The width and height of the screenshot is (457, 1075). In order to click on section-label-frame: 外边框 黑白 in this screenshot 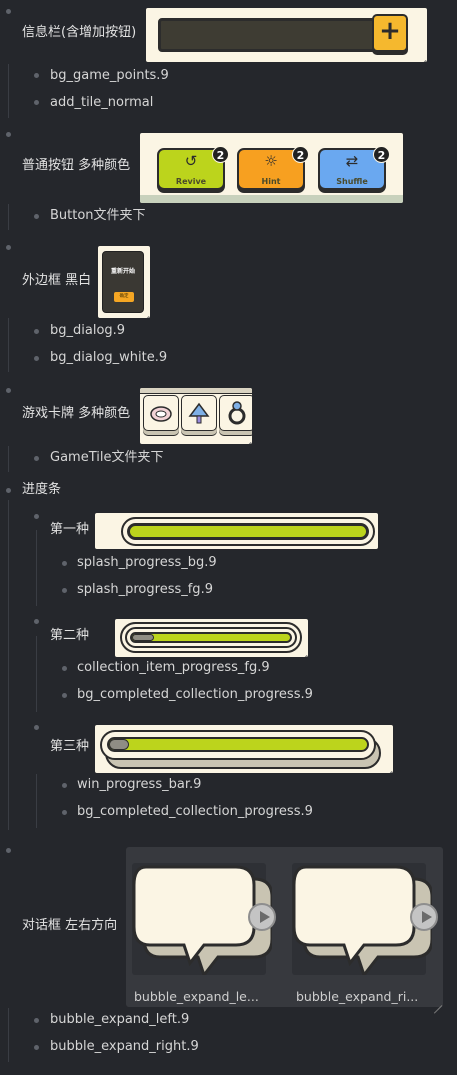, I will do `click(57, 280)`.